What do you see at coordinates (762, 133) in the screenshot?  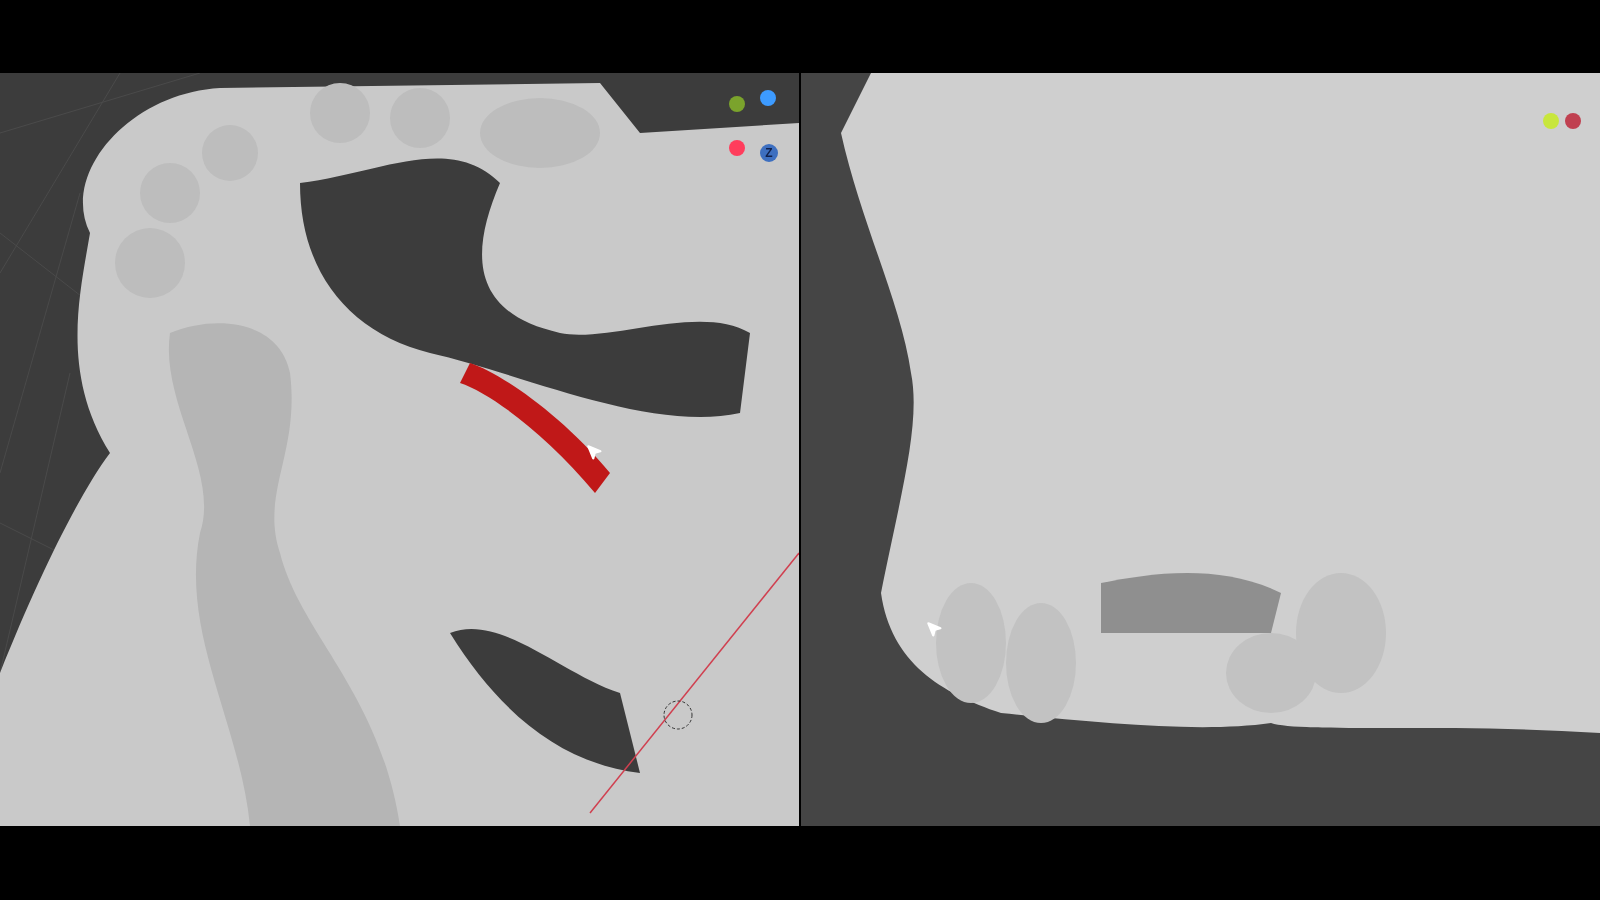 I see `axis-gizmo: Z` at bounding box center [762, 133].